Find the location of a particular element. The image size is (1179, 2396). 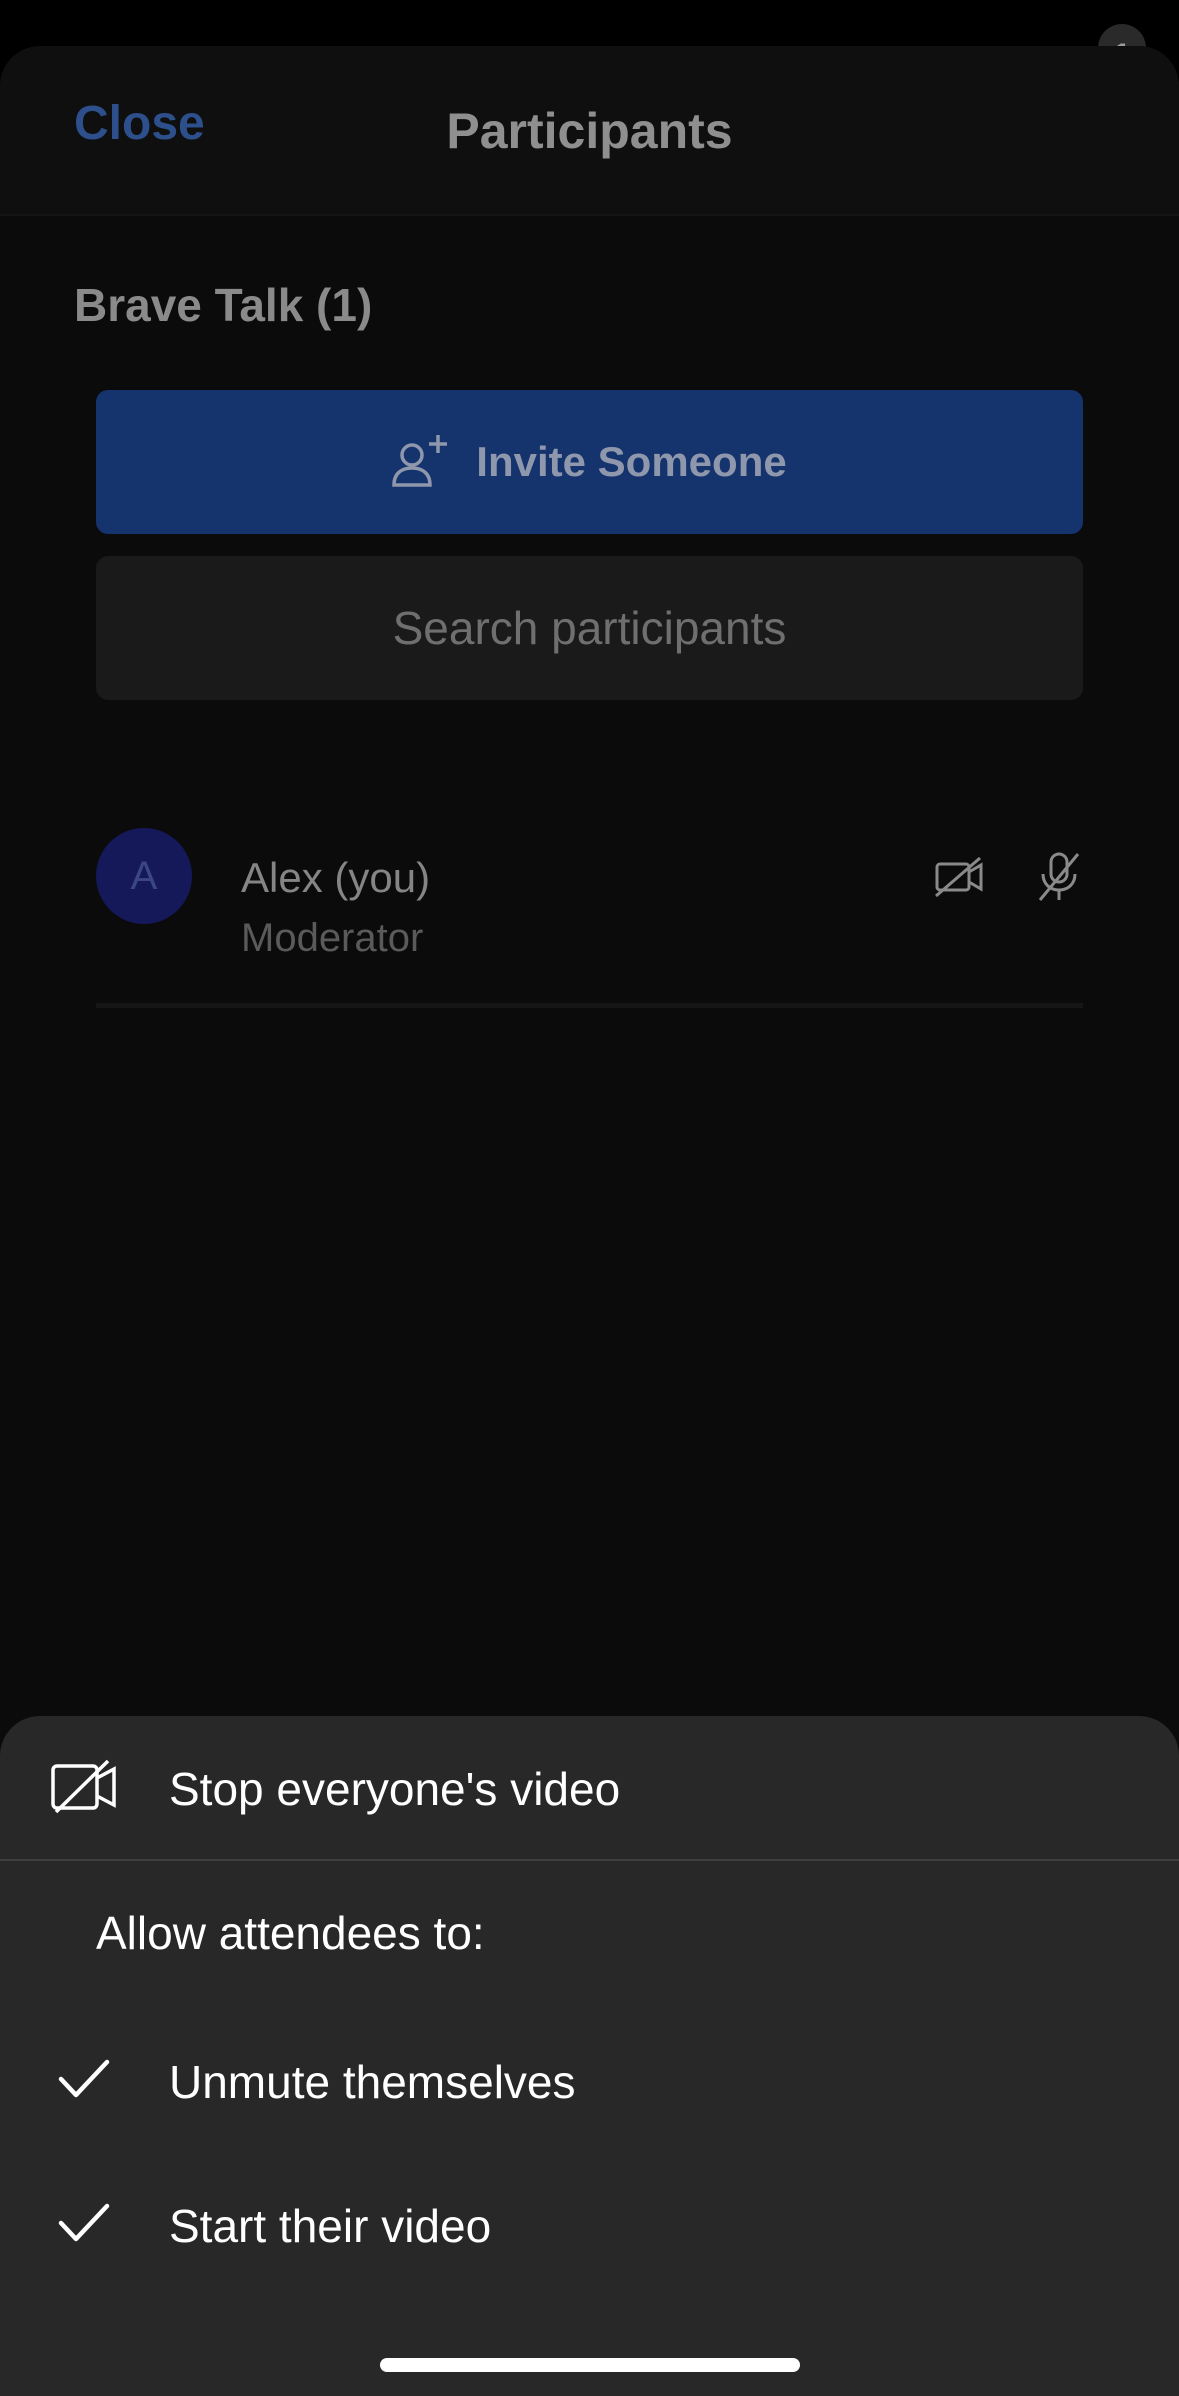

allow-attendees-heading: Allow attendees to: is located at coordinates (290, 1933).